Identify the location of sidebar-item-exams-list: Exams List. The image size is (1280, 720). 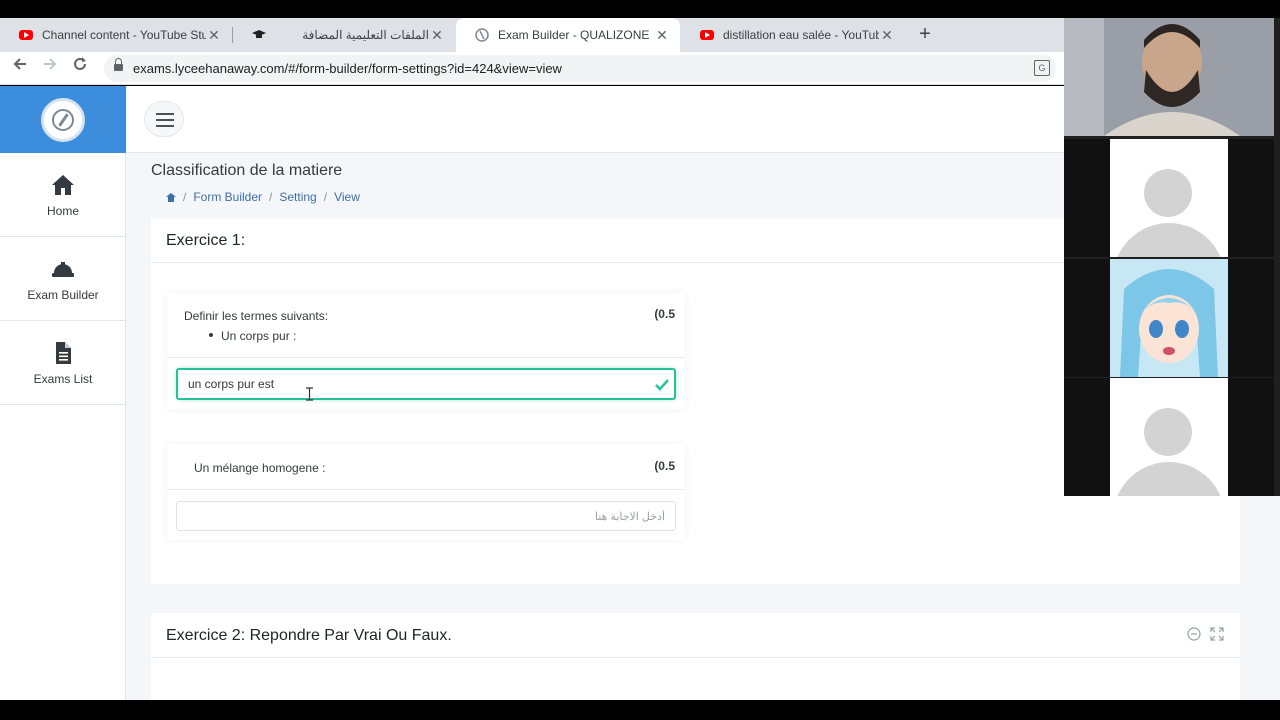
(63, 363).